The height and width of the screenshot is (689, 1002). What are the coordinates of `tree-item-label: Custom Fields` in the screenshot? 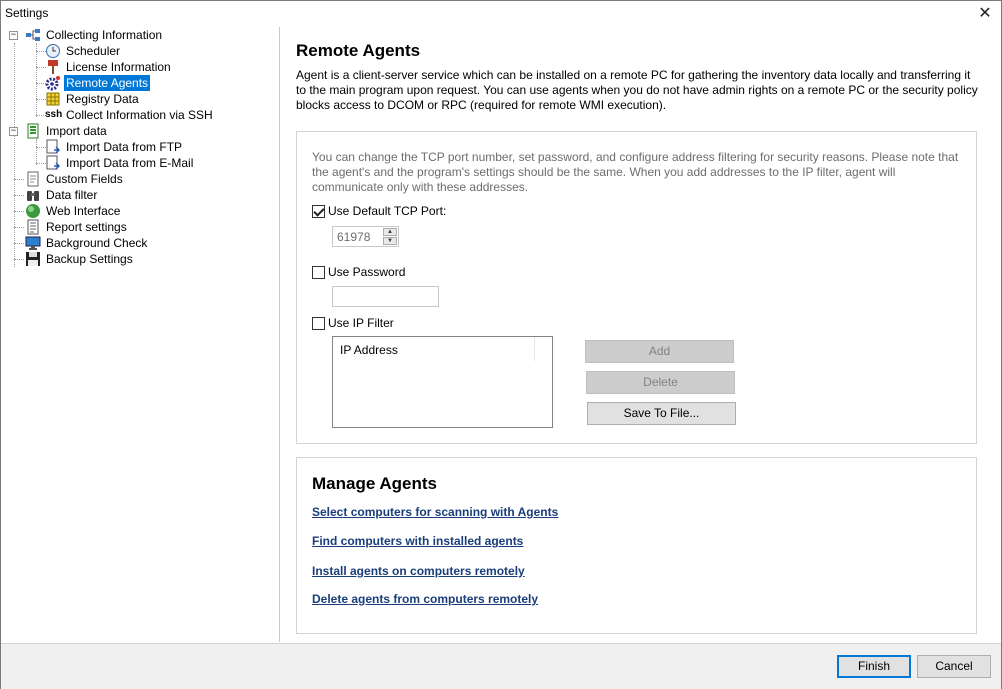 It's located at (84, 179).